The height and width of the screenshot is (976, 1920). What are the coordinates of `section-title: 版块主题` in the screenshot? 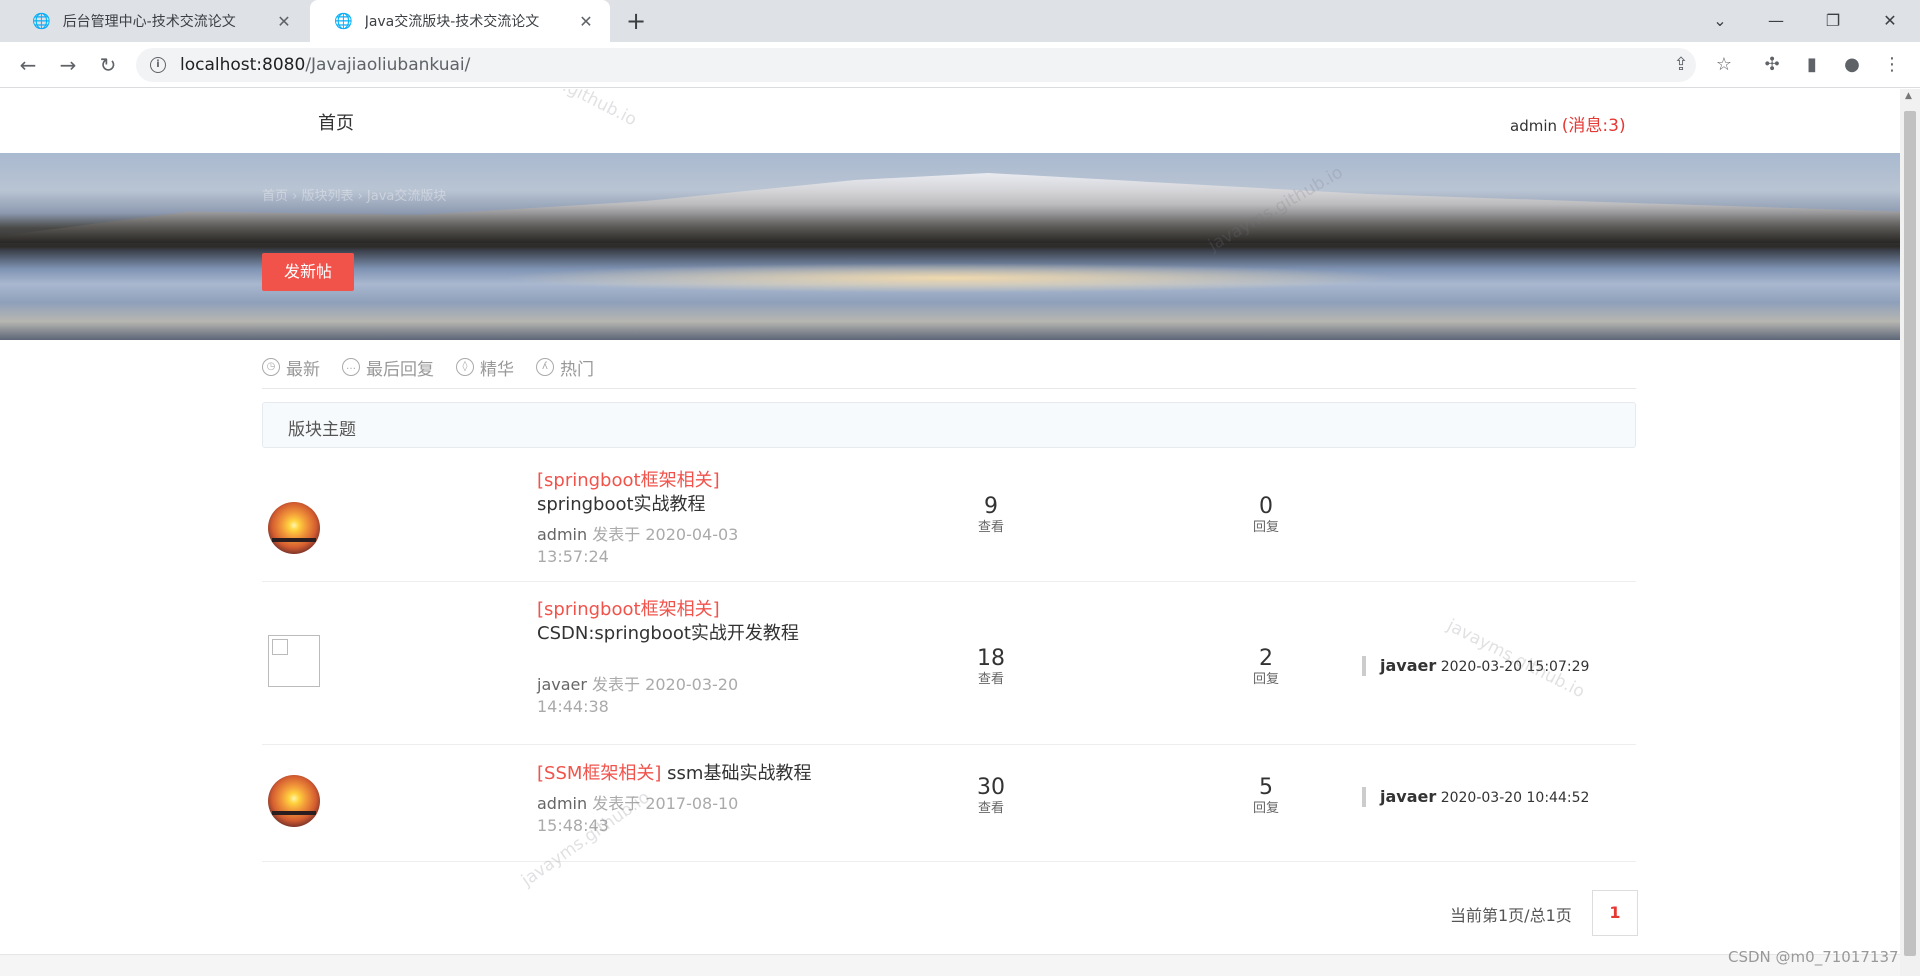 It's located at (322, 430).